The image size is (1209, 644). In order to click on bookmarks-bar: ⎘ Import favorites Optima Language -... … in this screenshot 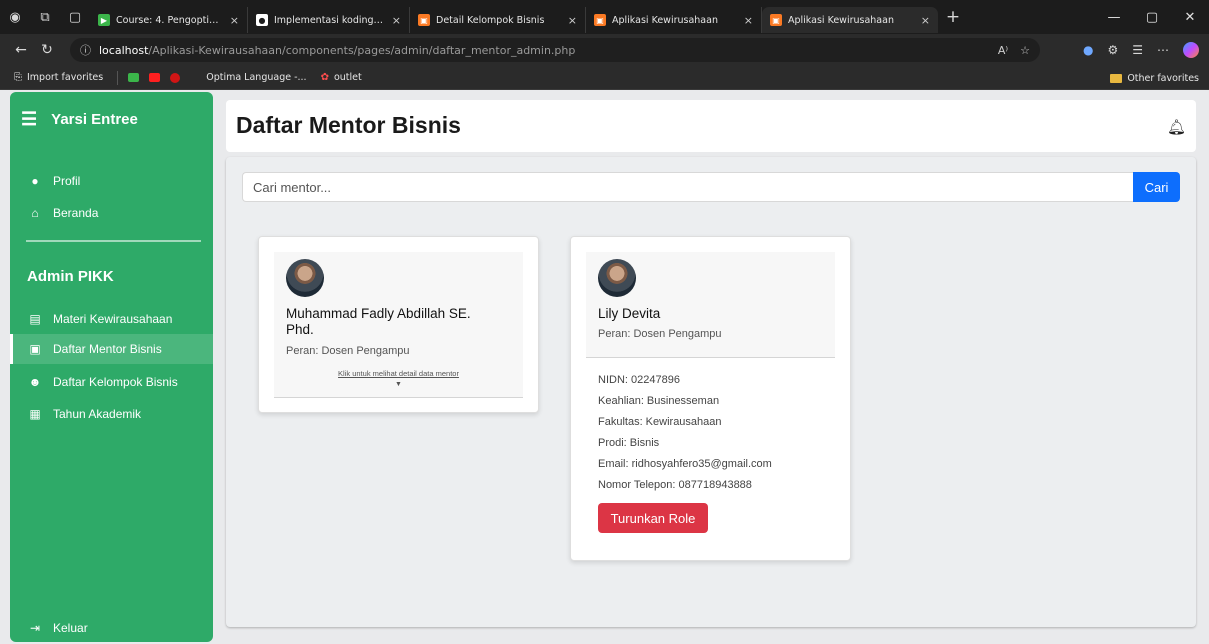, I will do `click(604, 78)`.